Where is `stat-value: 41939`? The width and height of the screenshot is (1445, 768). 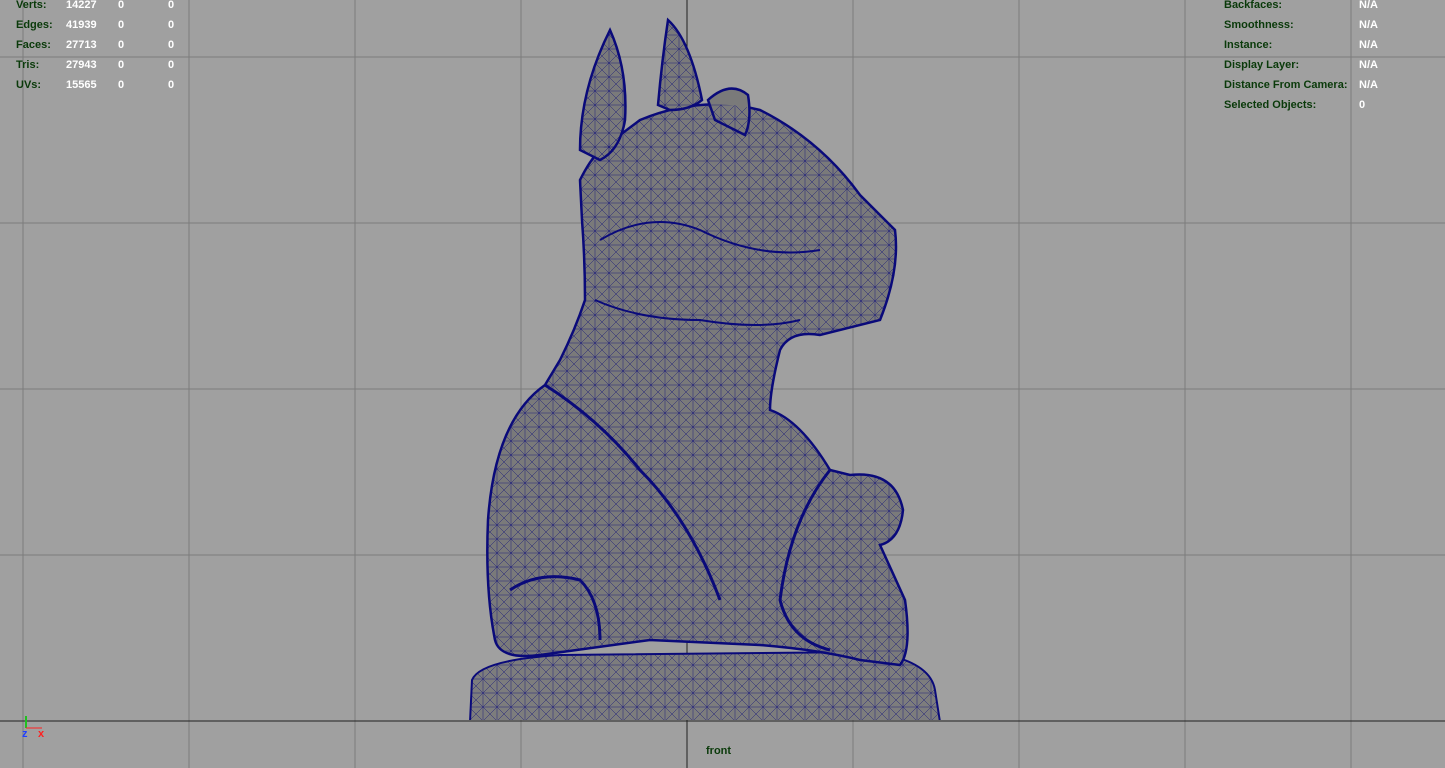 stat-value: 41939 is located at coordinates (81, 25).